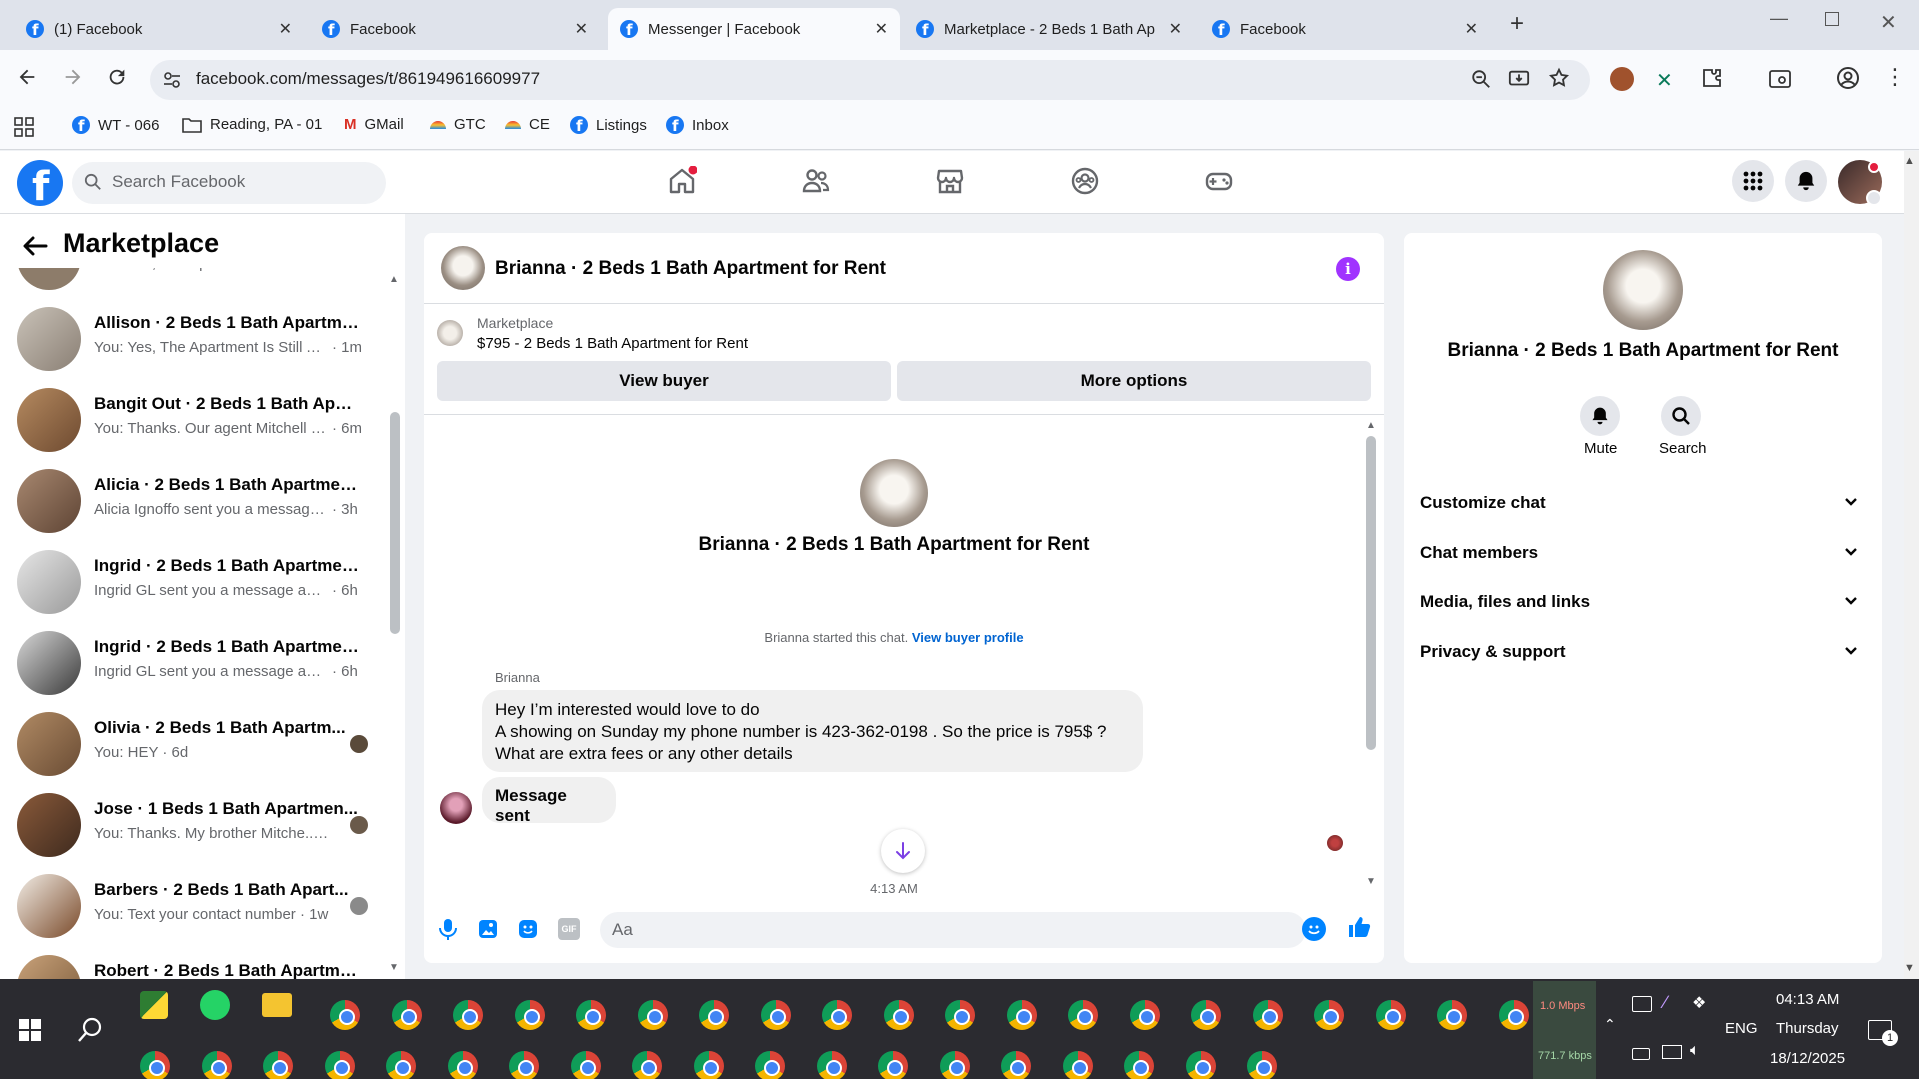 Image resolution: width=1919 pixels, height=1079 pixels. I want to click on site-info-icon, so click(172, 80).